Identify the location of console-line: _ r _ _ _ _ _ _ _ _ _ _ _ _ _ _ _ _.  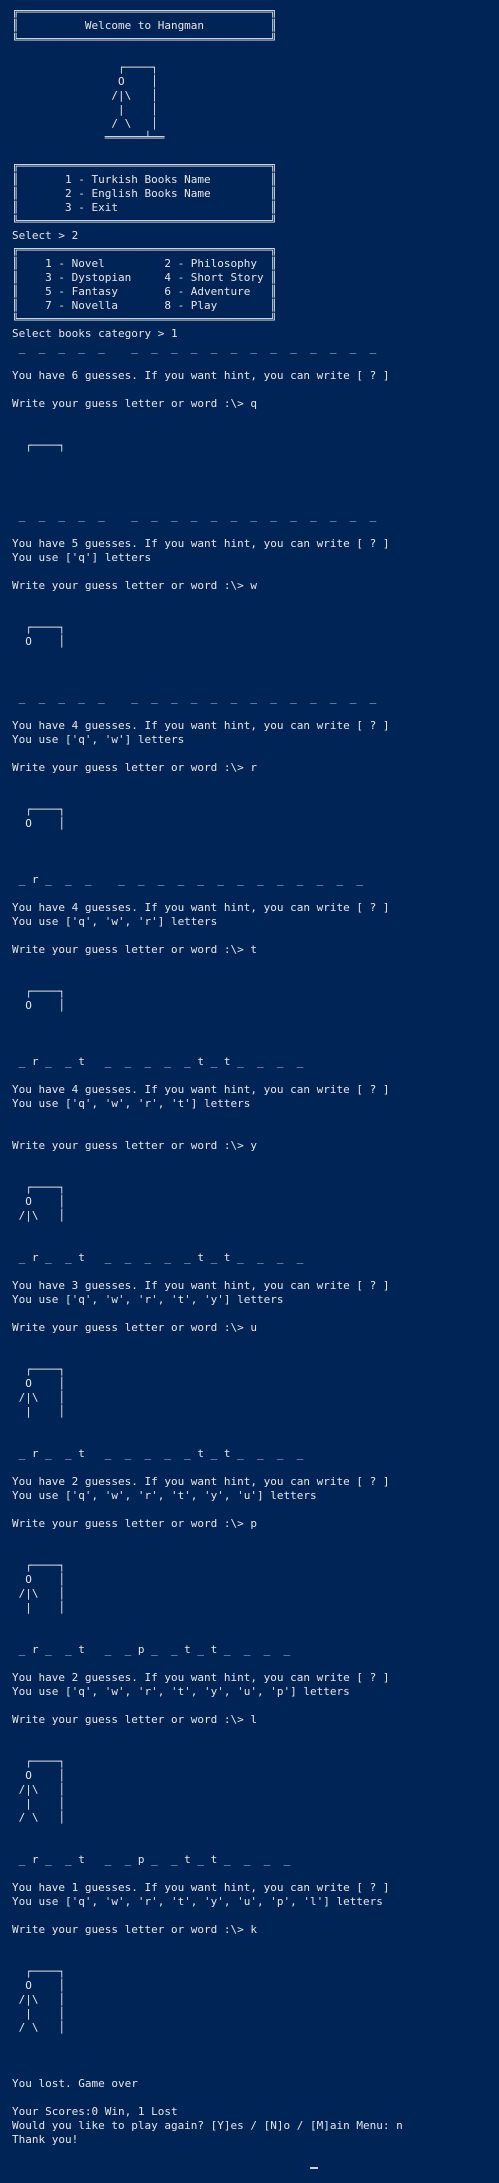
(187, 879).